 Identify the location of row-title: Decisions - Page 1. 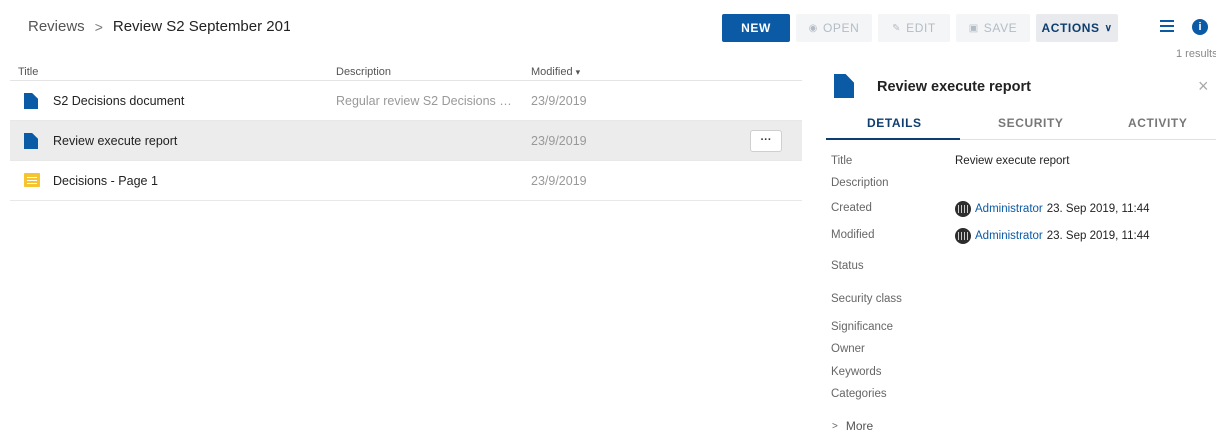
(105, 181).